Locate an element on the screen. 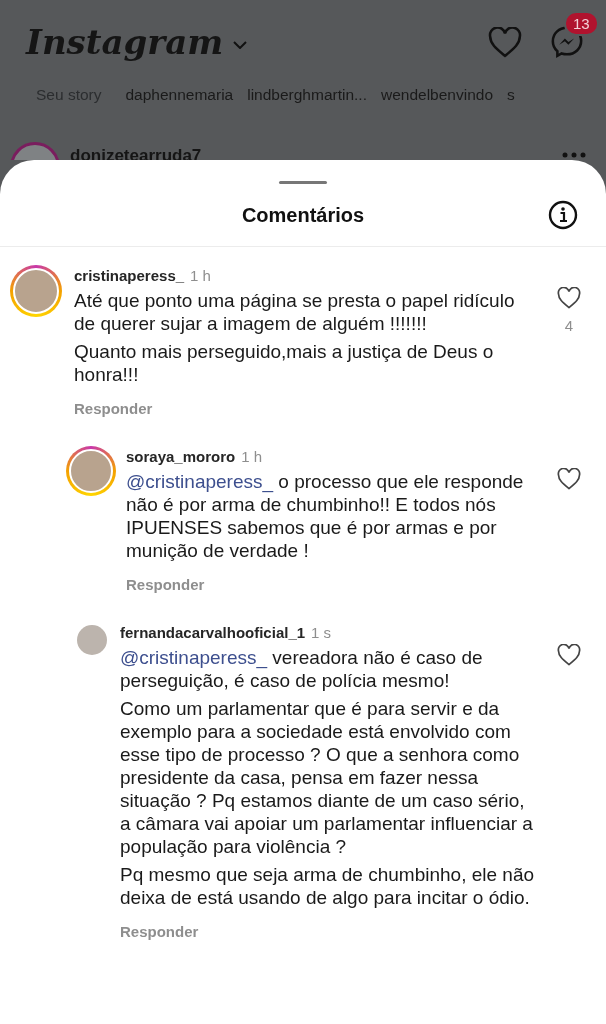 This screenshot has width=606, height=1024. story-name: s is located at coordinates (511, 95).